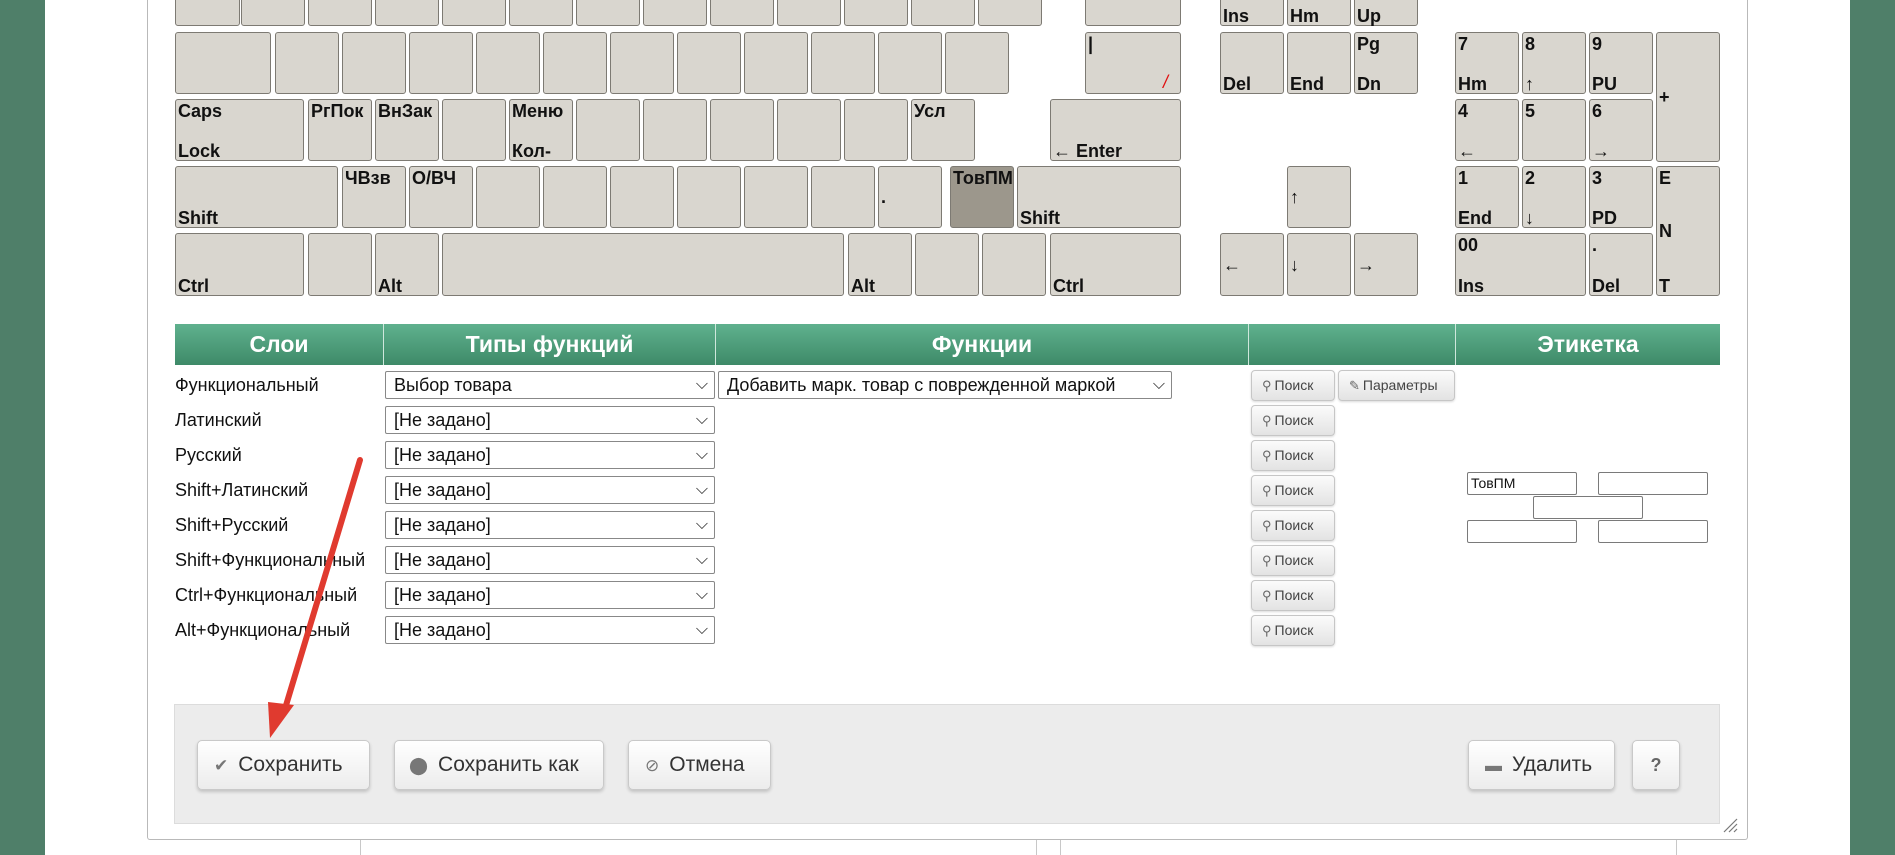 The image size is (1895, 855). What do you see at coordinates (1014, 264) in the screenshot?
I see `key-menu` at bounding box center [1014, 264].